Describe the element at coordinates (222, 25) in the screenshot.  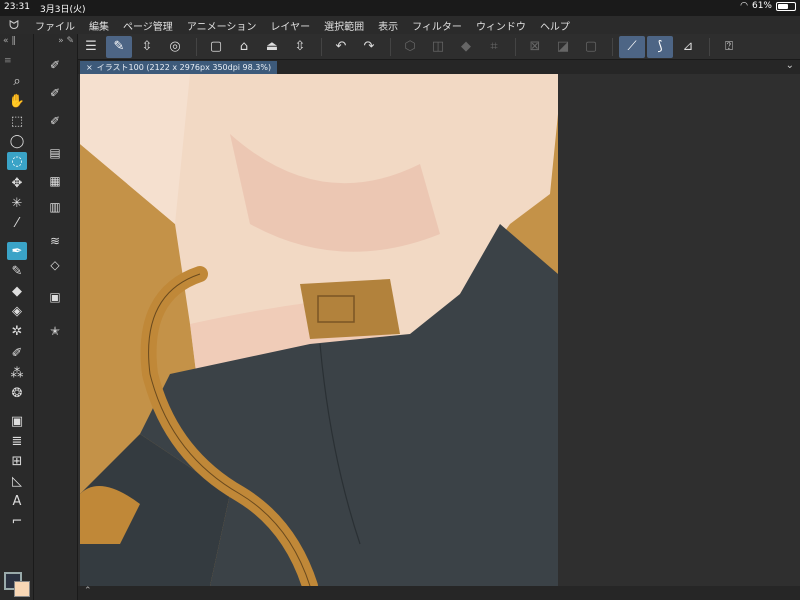
I see `menu-animation: アニメーション` at that location.